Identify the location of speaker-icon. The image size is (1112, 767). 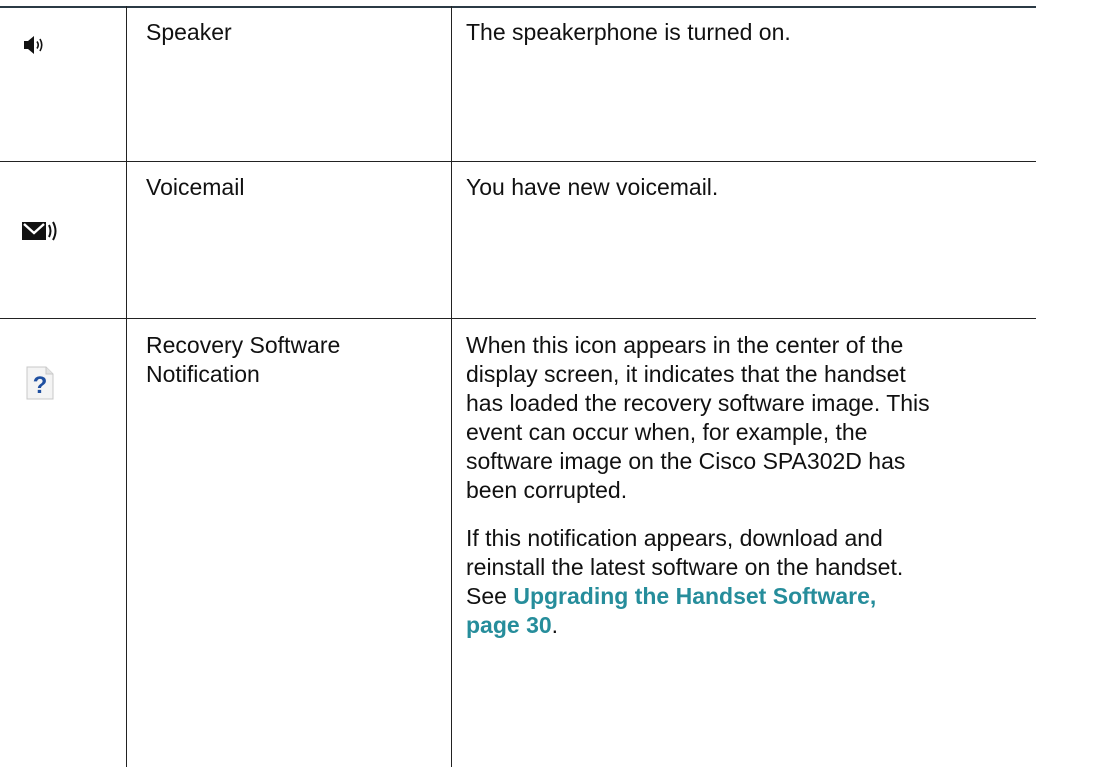
(33, 45).